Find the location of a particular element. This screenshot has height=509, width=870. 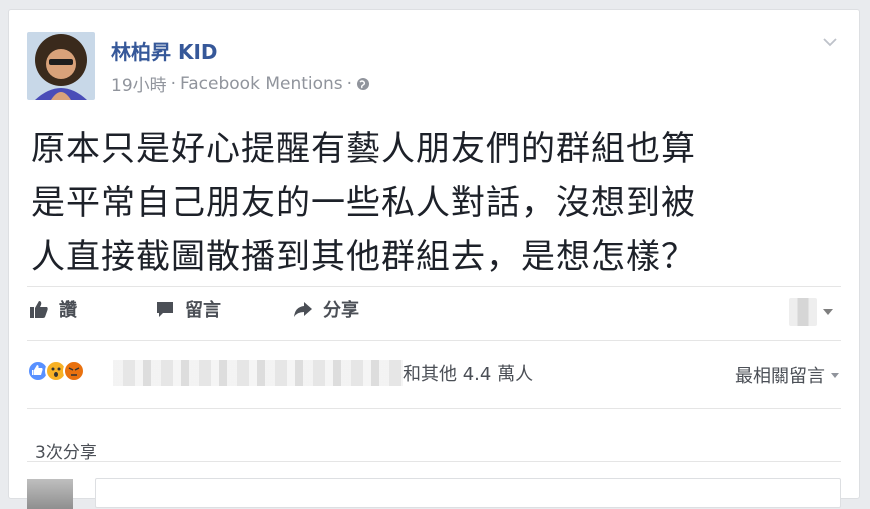

reaction-count: 和其他 4.4 萬人 is located at coordinates (468, 373).